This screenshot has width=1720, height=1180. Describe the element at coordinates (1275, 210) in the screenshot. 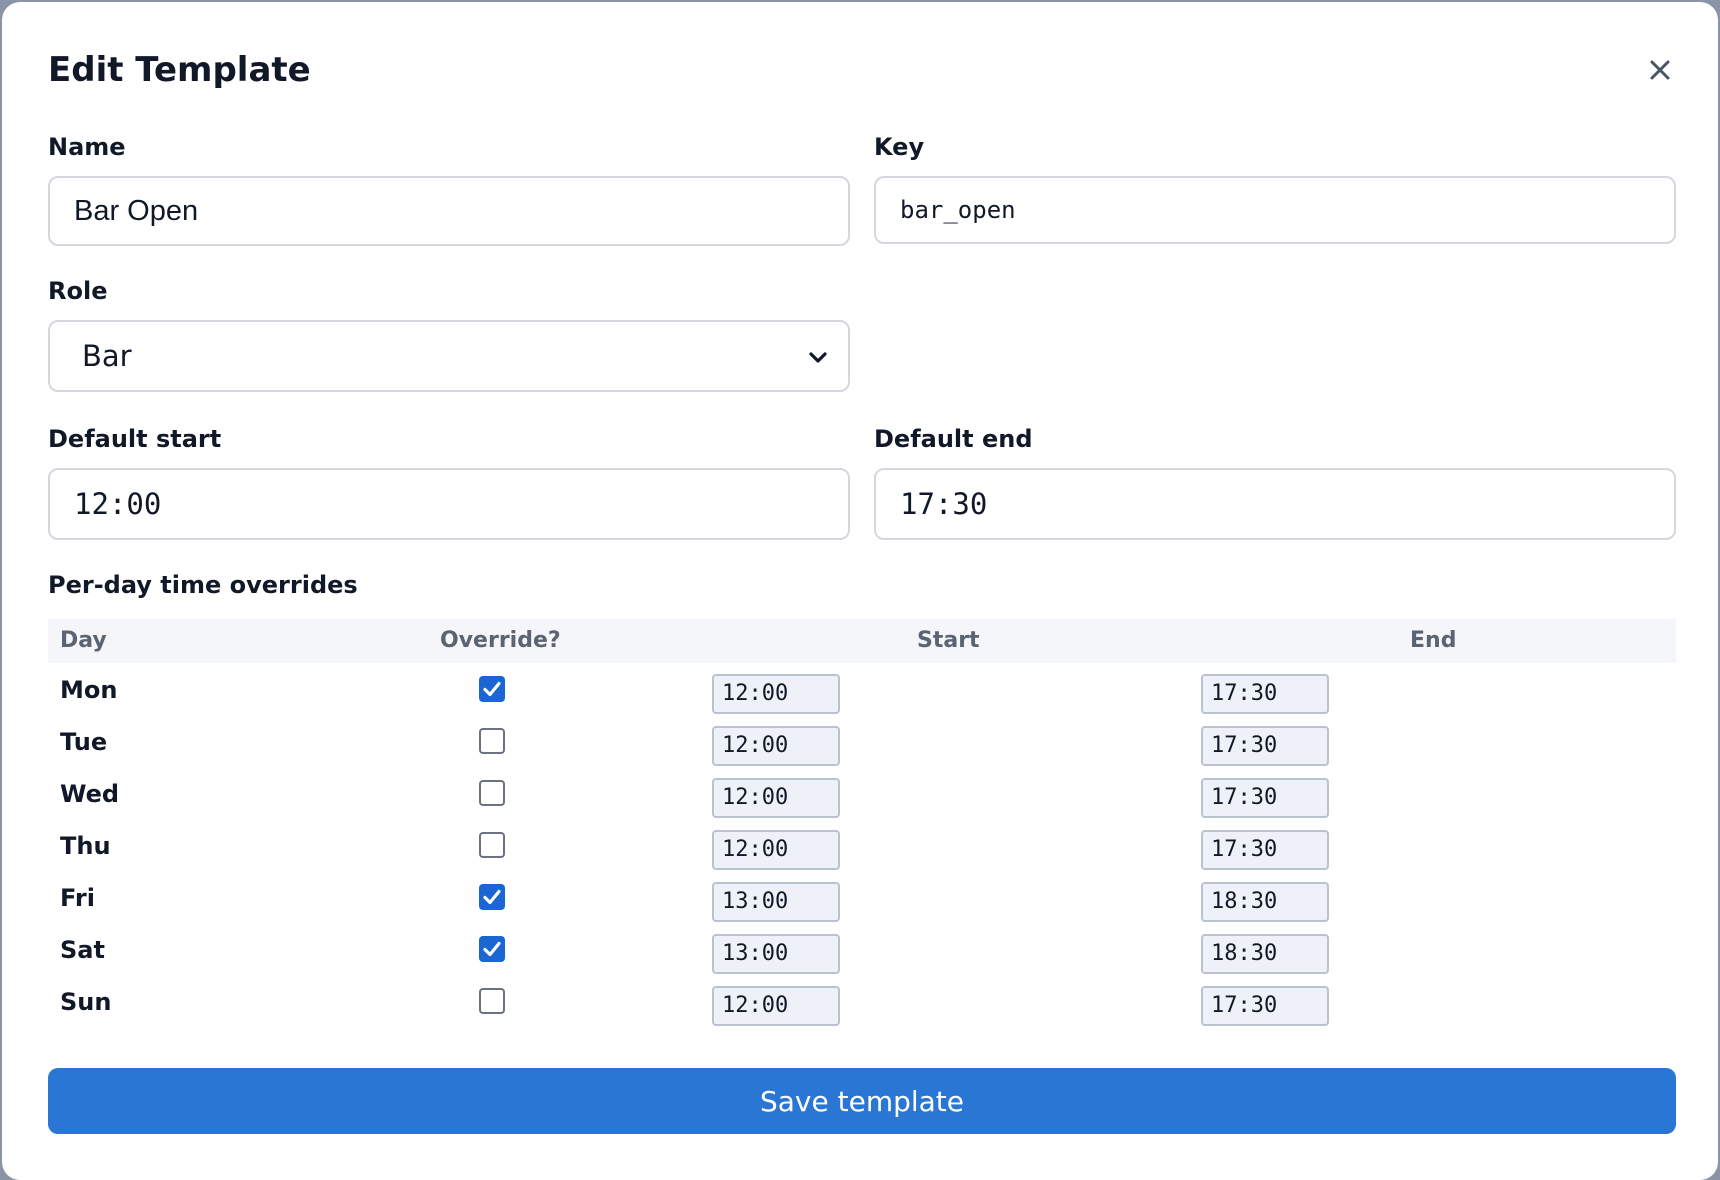

I see `key-input` at that location.